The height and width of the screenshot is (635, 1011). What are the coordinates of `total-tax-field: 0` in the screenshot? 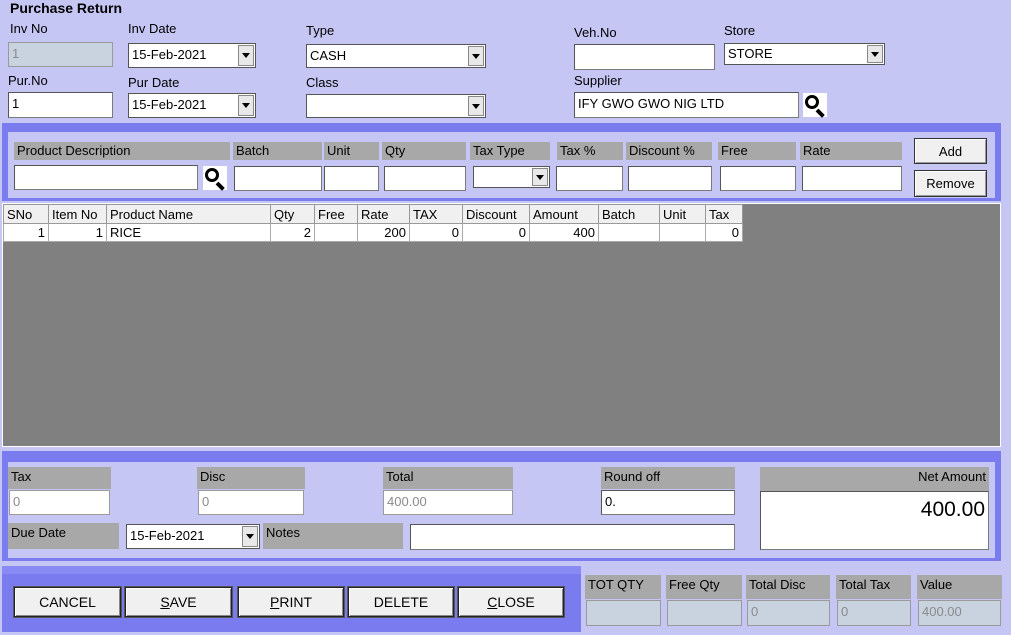 It's located at (874, 613).